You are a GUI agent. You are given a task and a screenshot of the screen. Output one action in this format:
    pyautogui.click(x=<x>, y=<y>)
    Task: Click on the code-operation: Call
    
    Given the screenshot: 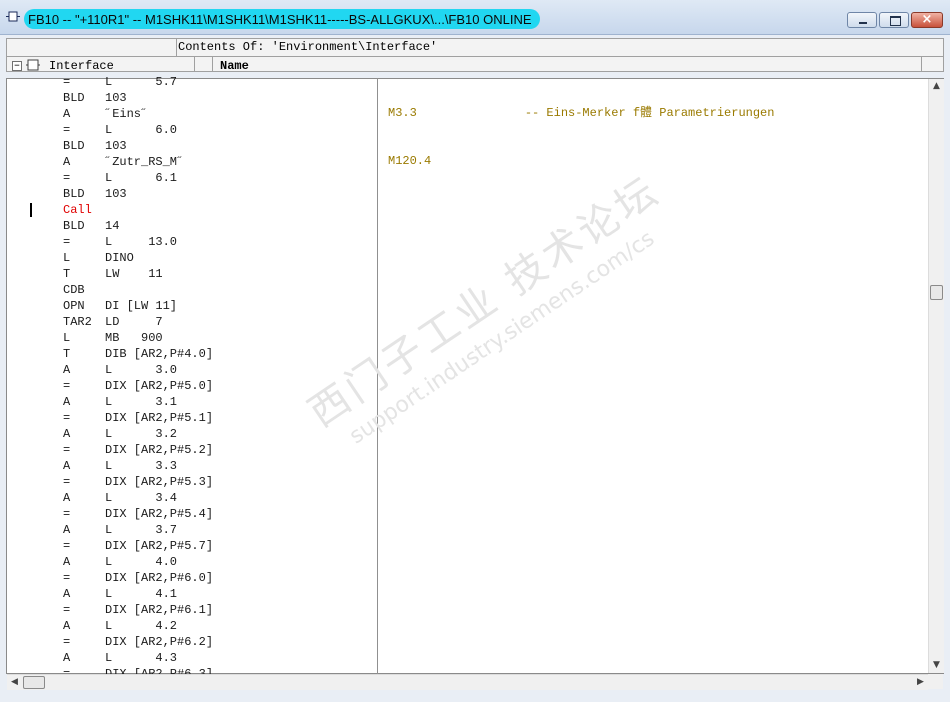 What is the action you would take?
    pyautogui.click(x=77, y=210)
    